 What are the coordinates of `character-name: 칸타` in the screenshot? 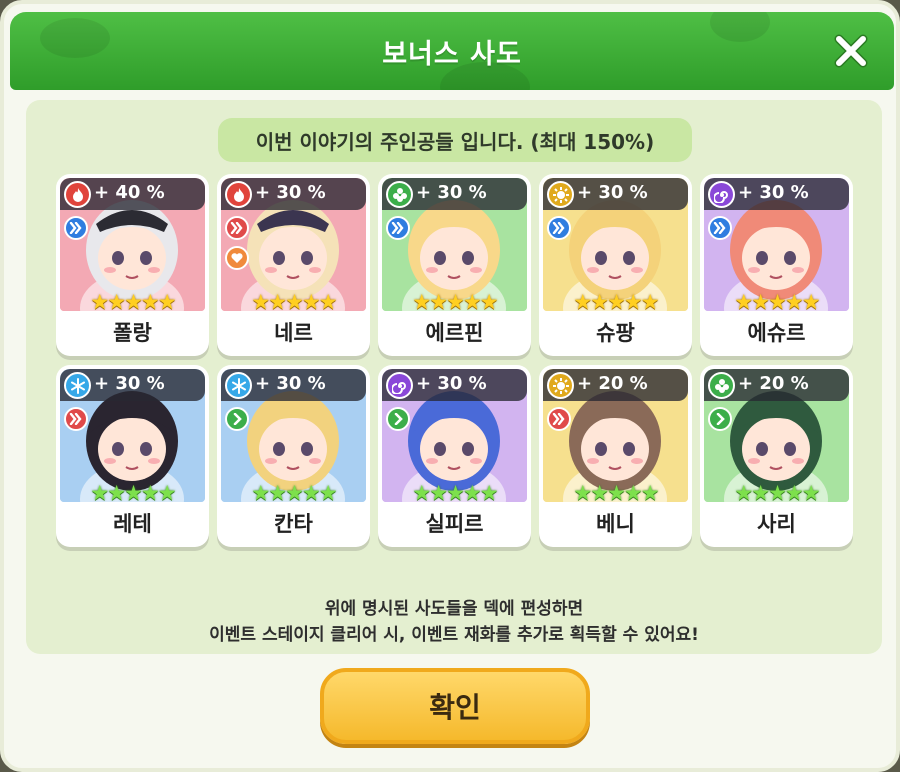 It's located at (293, 524).